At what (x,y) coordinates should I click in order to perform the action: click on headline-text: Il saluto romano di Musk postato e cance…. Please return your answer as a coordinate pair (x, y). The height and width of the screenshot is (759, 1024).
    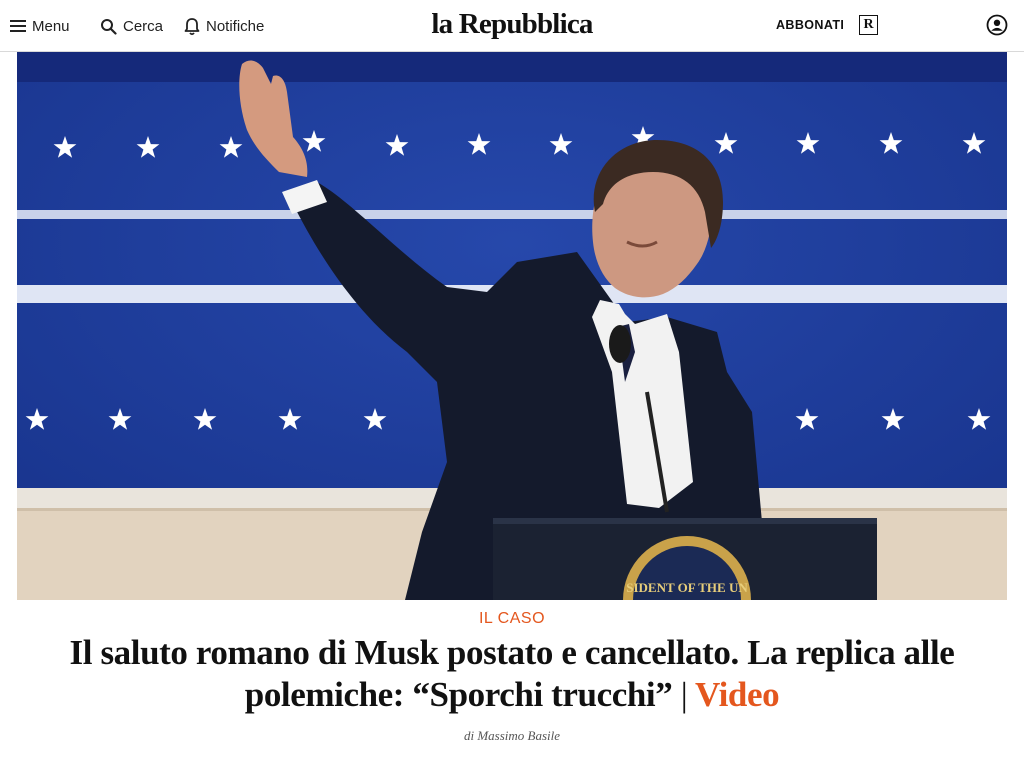
    Looking at the image, I should click on (512, 673).